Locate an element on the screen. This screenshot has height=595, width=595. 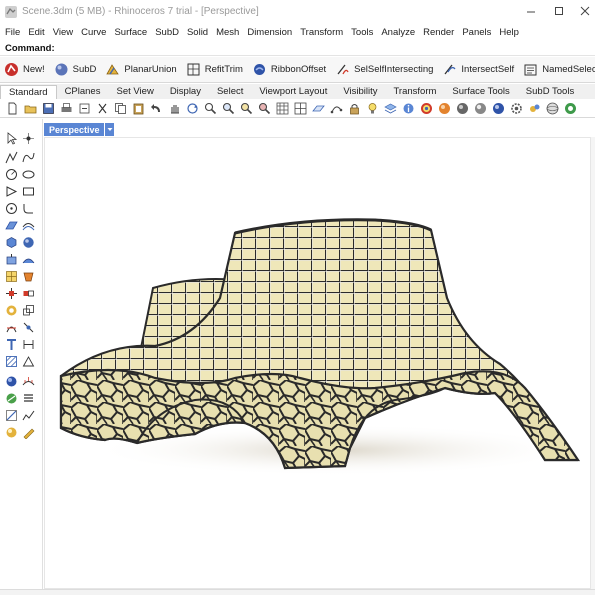
command-line: Command: is located at coordinates (297, 48).